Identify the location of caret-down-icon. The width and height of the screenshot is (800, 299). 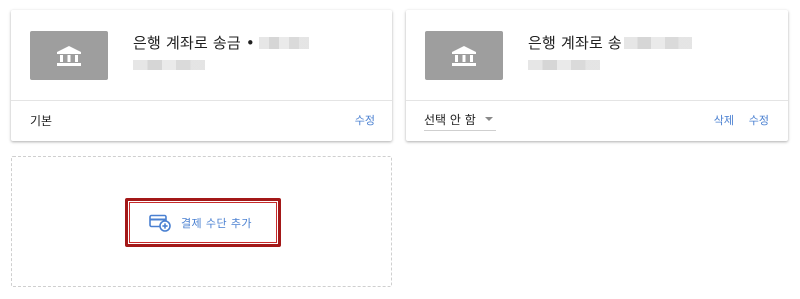
(488, 119).